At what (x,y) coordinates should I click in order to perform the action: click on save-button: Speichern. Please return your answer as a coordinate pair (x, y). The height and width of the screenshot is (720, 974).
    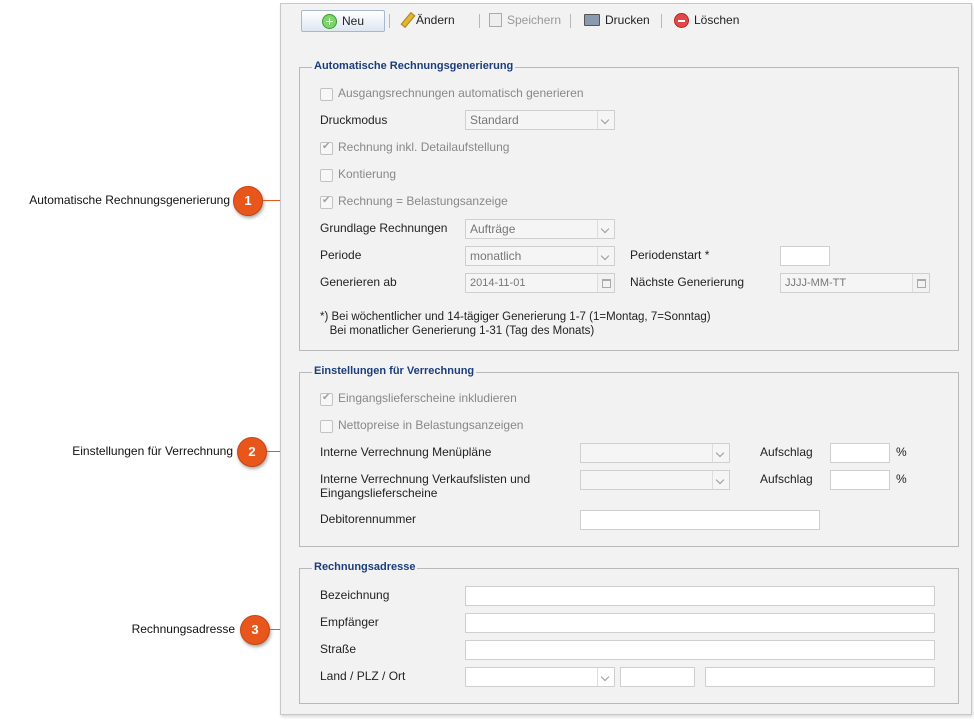
    Looking at the image, I should click on (525, 20).